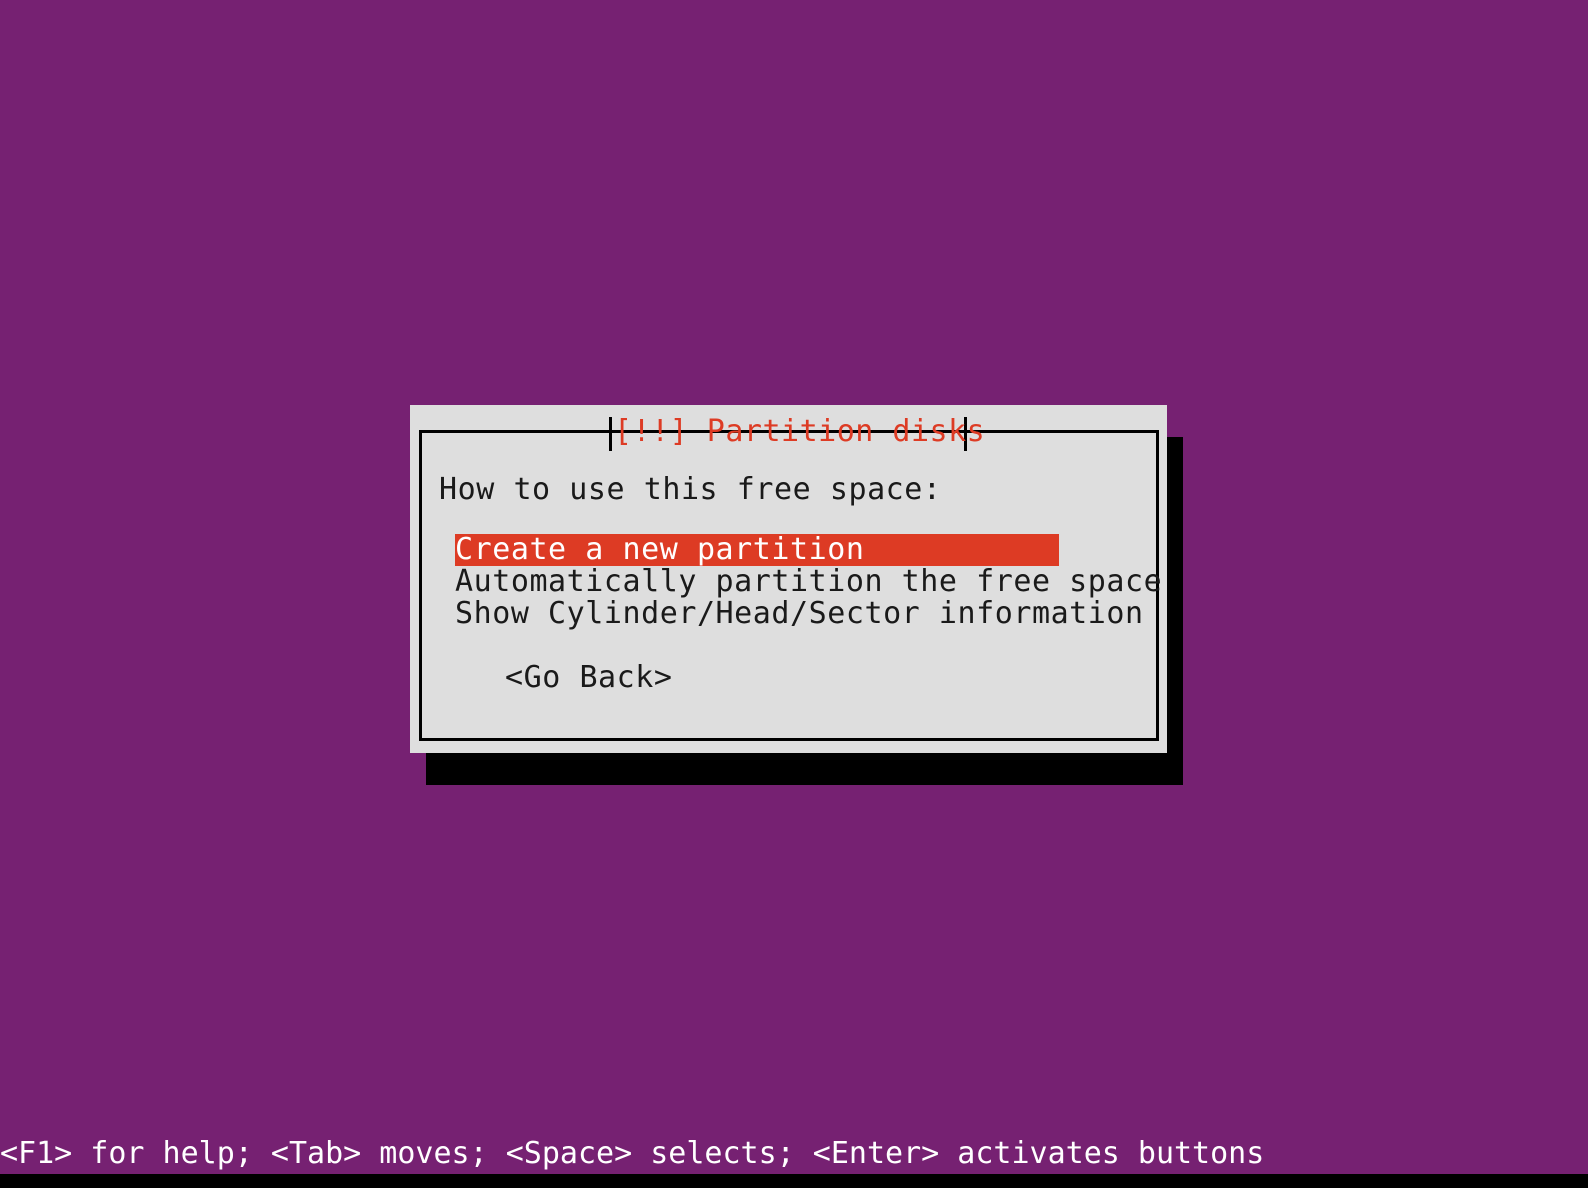 Image resolution: width=1588 pixels, height=1188 pixels. What do you see at coordinates (799, 614) in the screenshot?
I see `menu-item-show-chs-information: Show Cylinder/Head/Sector information` at bounding box center [799, 614].